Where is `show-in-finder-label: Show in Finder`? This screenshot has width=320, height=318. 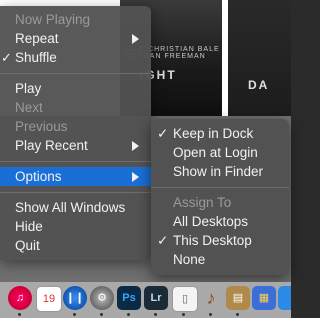 show-in-finder-label: Show in Finder is located at coordinates (218, 171).